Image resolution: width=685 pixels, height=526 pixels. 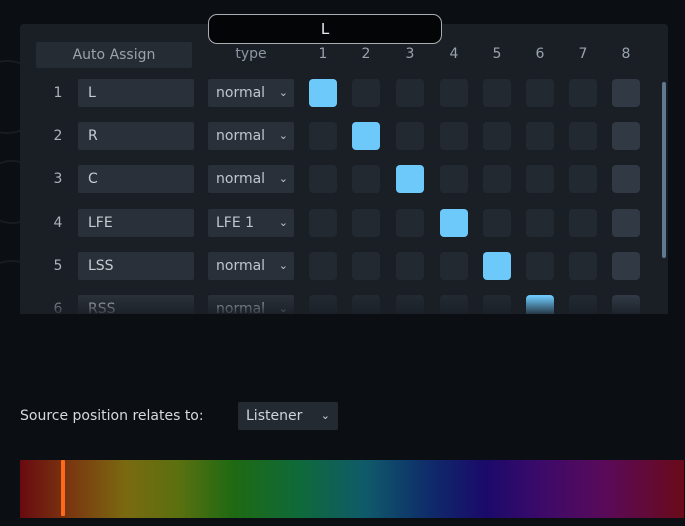 What do you see at coordinates (497, 54) in the screenshot?
I see `output-column-header: 5` at bounding box center [497, 54].